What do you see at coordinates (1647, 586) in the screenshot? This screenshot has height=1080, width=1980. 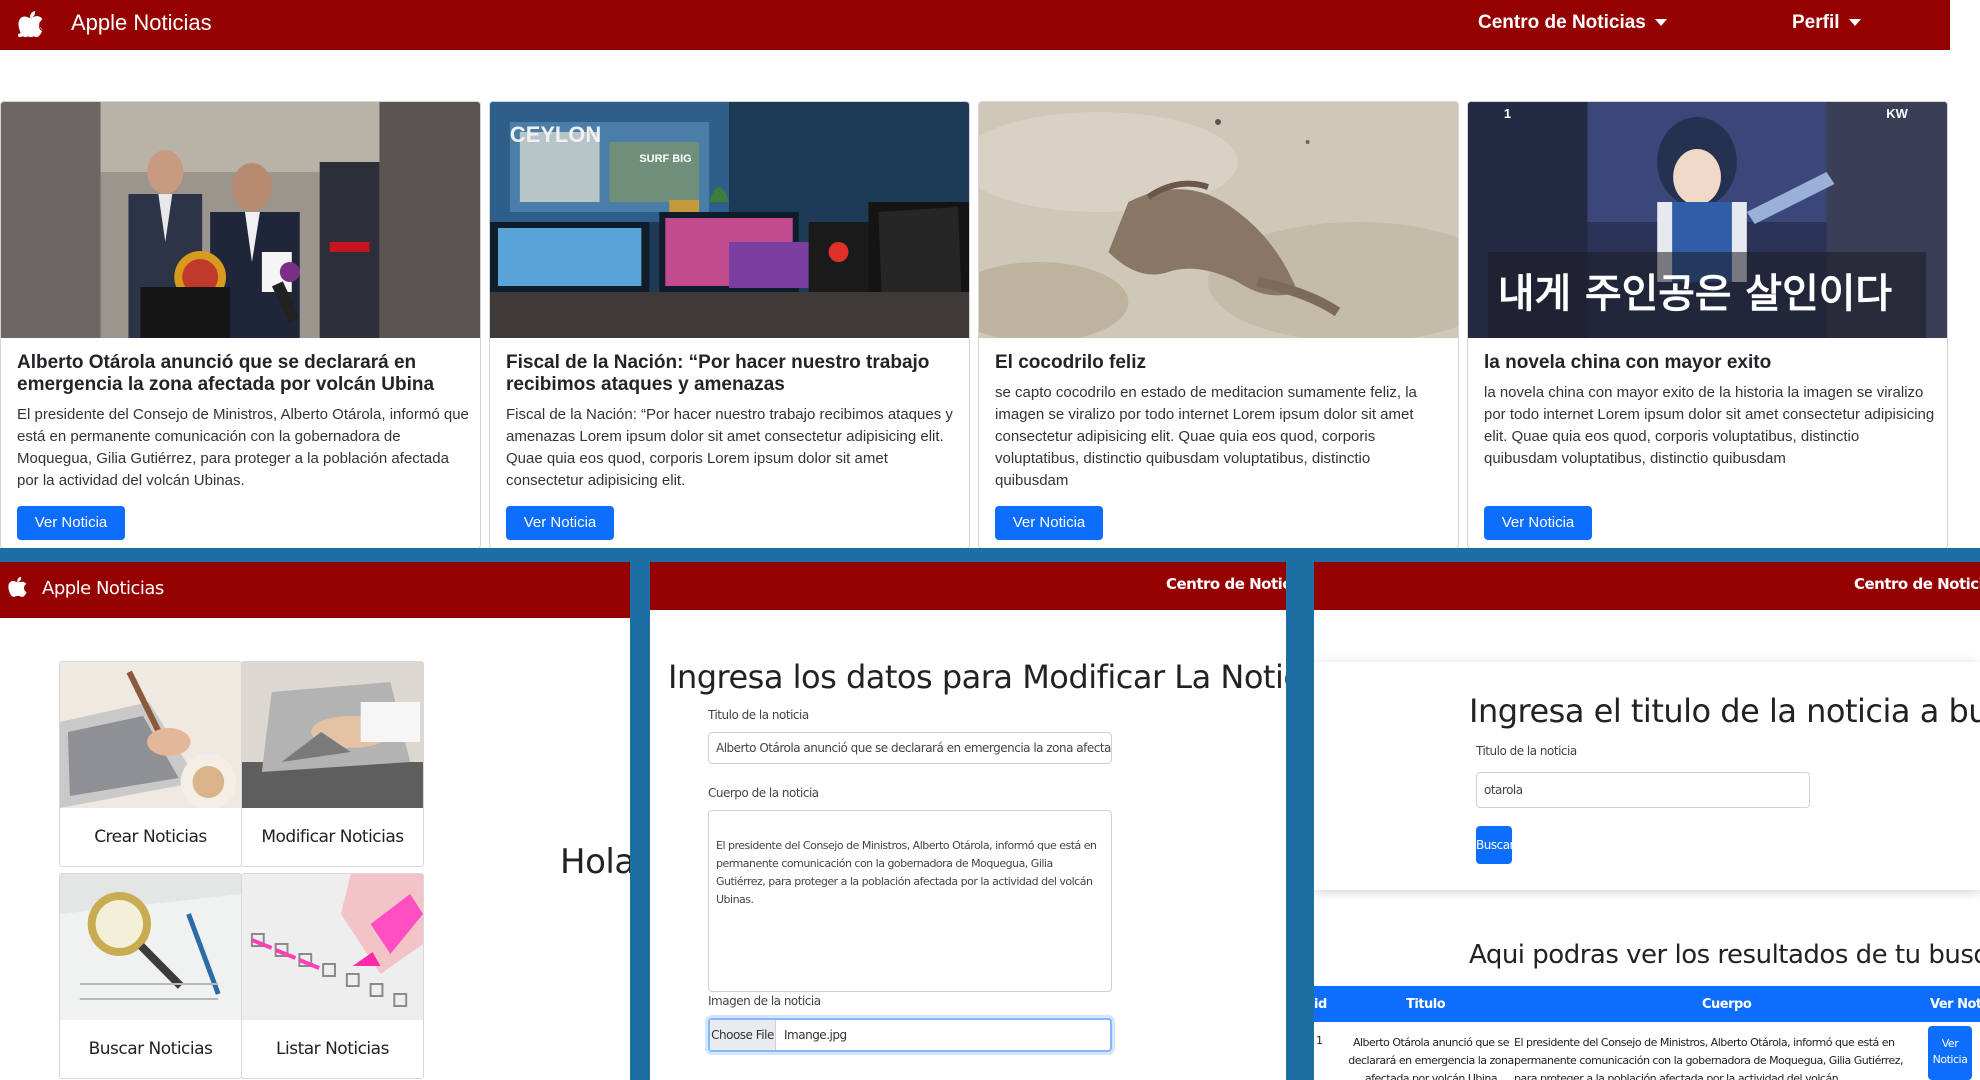 I see `search-navbar: Centro de Noticias` at bounding box center [1647, 586].